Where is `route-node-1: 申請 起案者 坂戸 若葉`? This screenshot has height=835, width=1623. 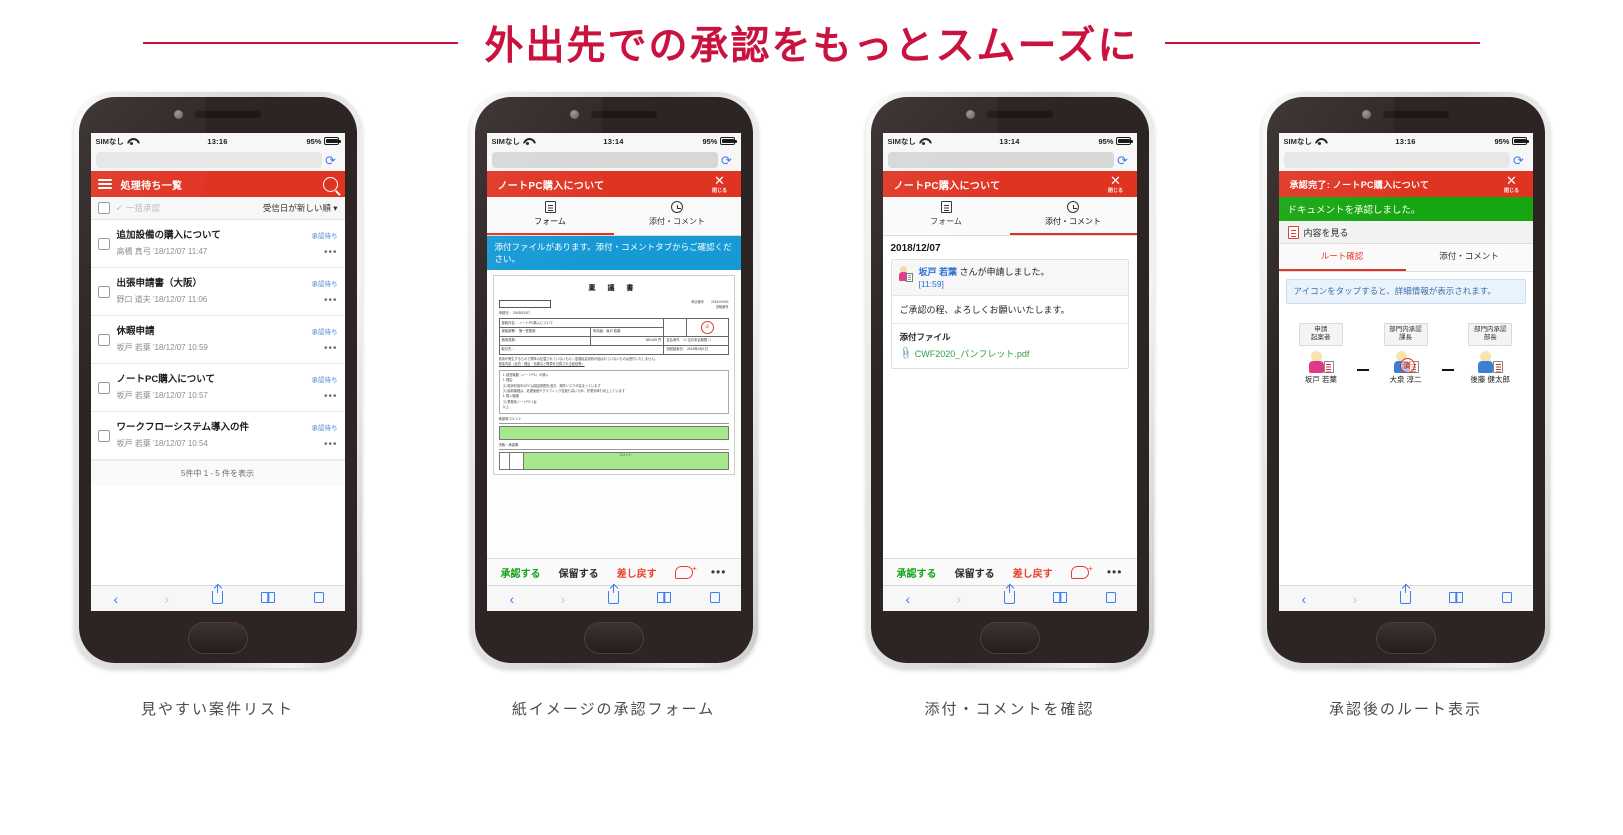 route-node-1: 申請 起案者 坂戸 若葉 is located at coordinates (1321, 353).